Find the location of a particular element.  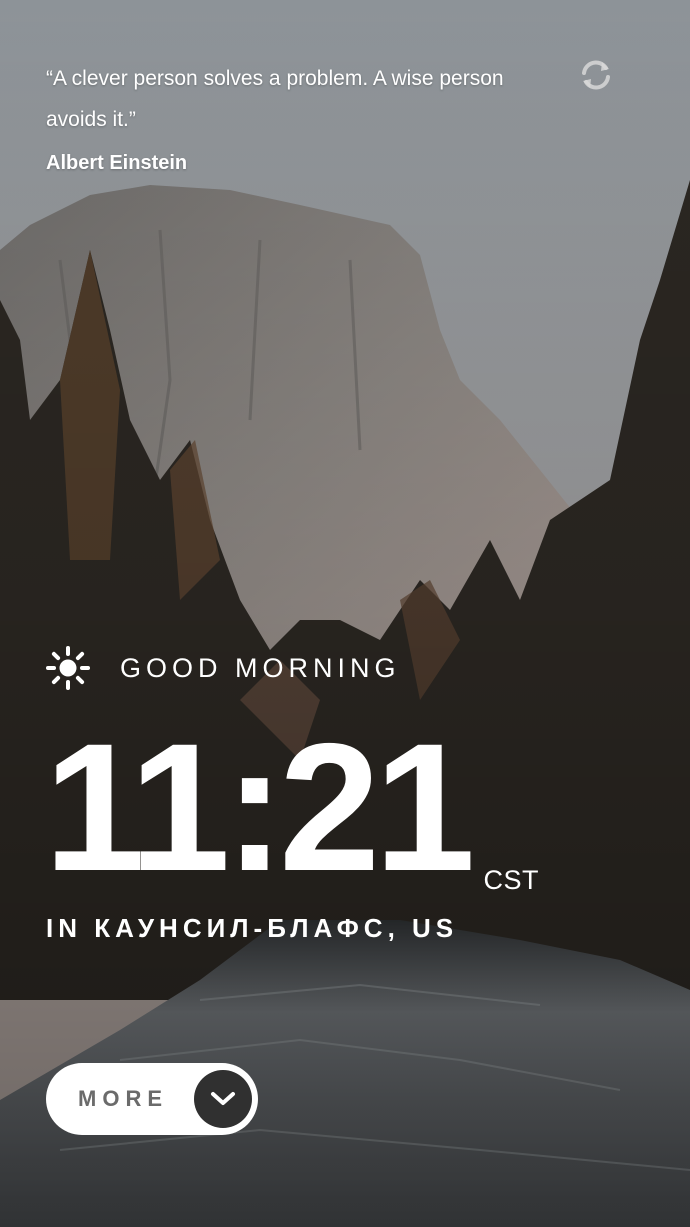

greeting-text: GOOD MORNING is located at coordinates (260, 667).